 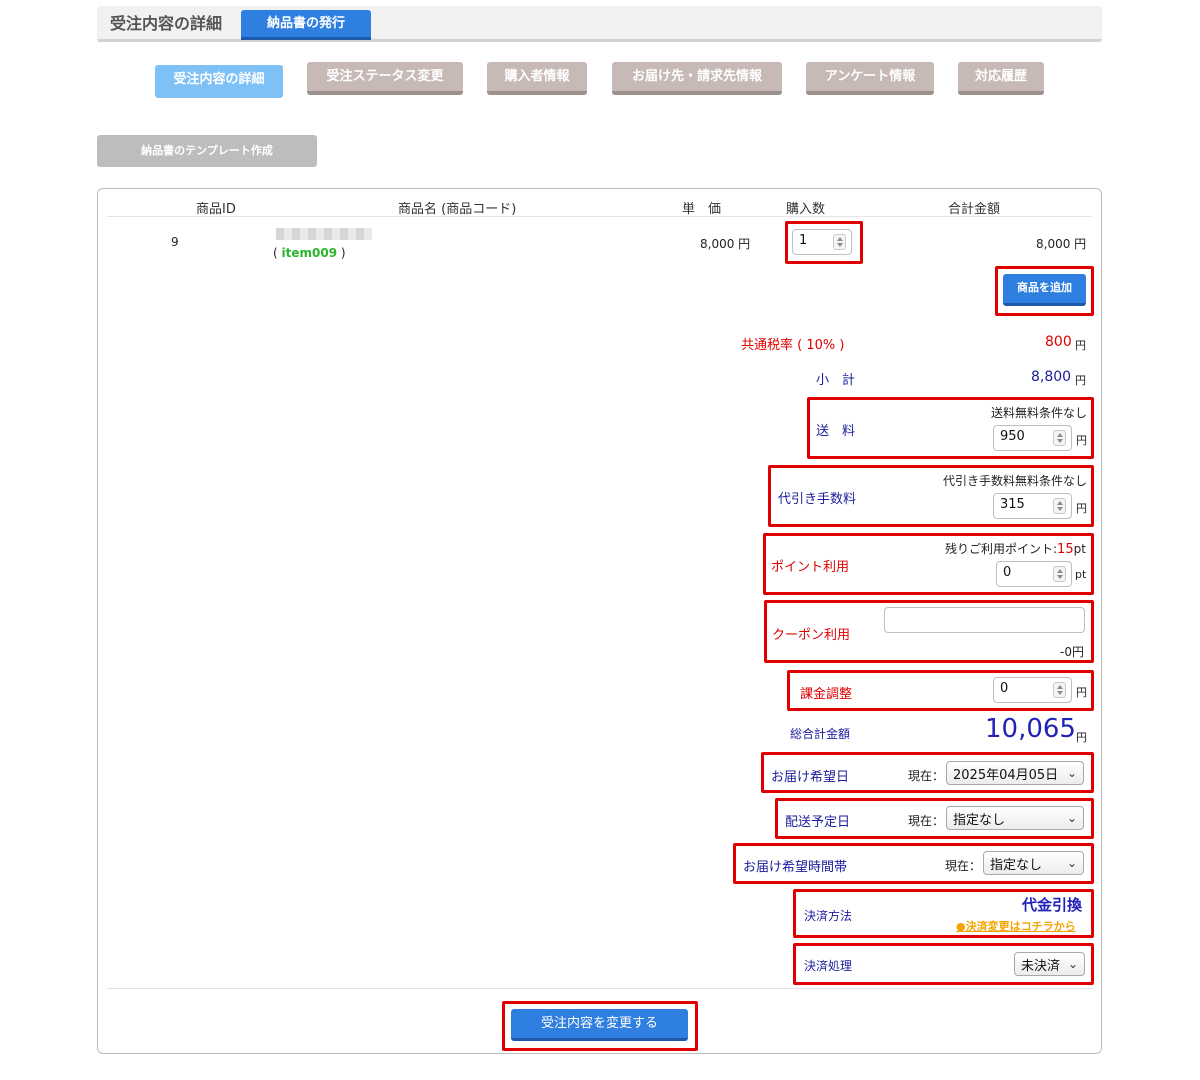 What do you see at coordinates (828, 966) in the screenshot?
I see `payment-process-label: 決済処理` at bounding box center [828, 966].